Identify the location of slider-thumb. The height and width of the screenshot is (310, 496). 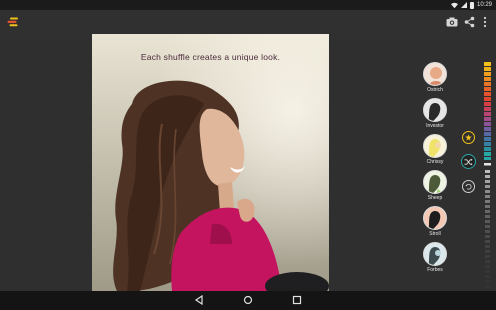
(487, 164).